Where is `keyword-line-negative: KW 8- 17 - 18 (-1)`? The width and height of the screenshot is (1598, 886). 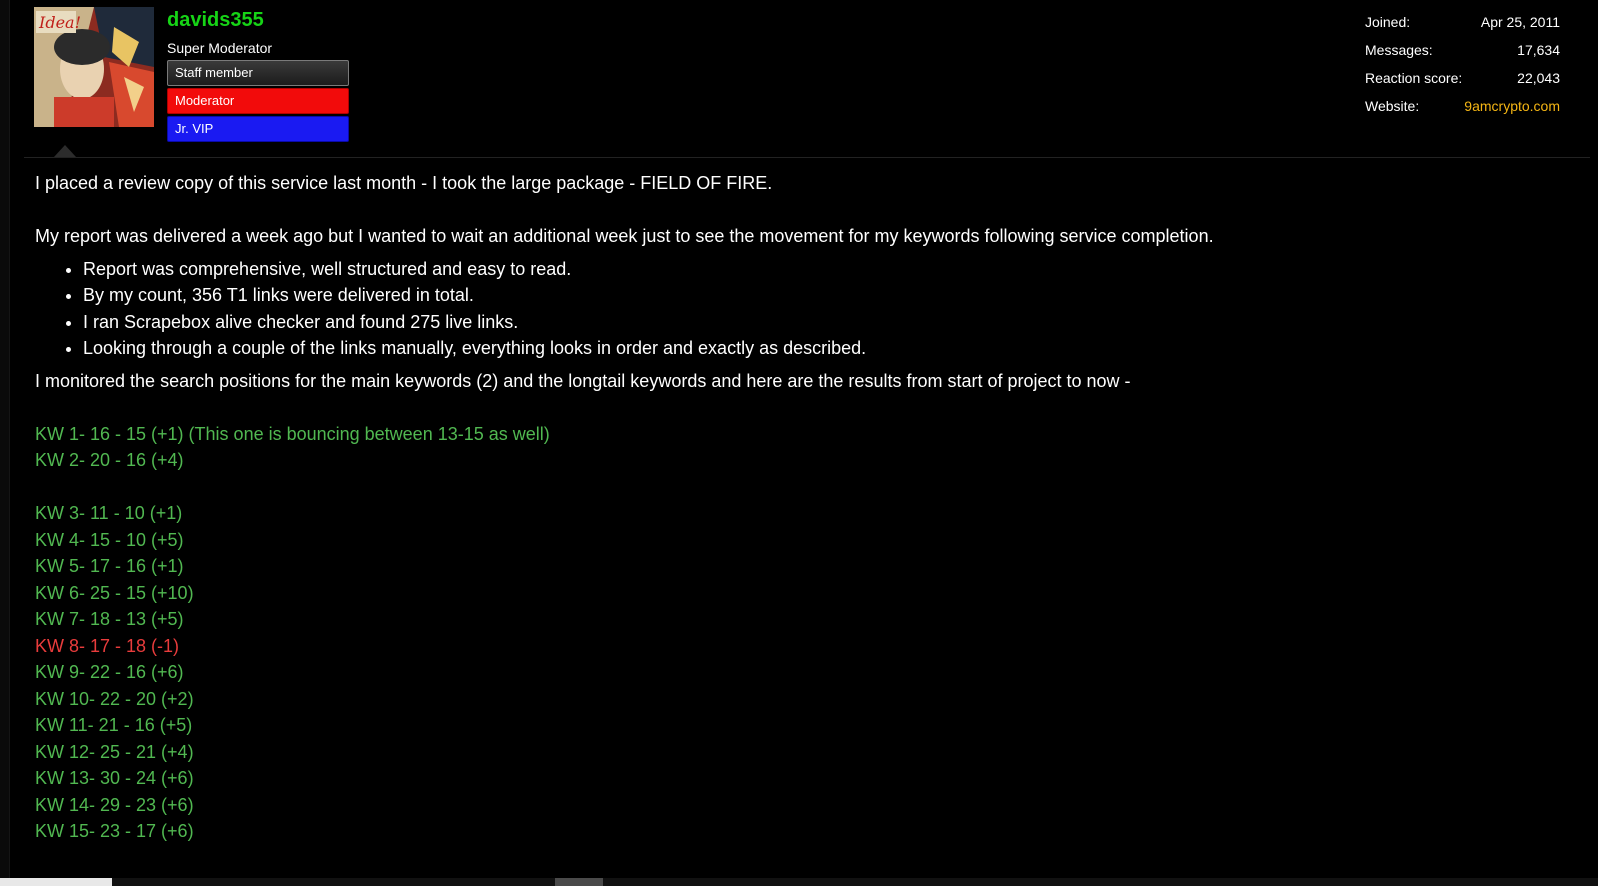 keyword-line-negative: KW 8- 17 - 18 (-1) is located at coordinates (107, 645).